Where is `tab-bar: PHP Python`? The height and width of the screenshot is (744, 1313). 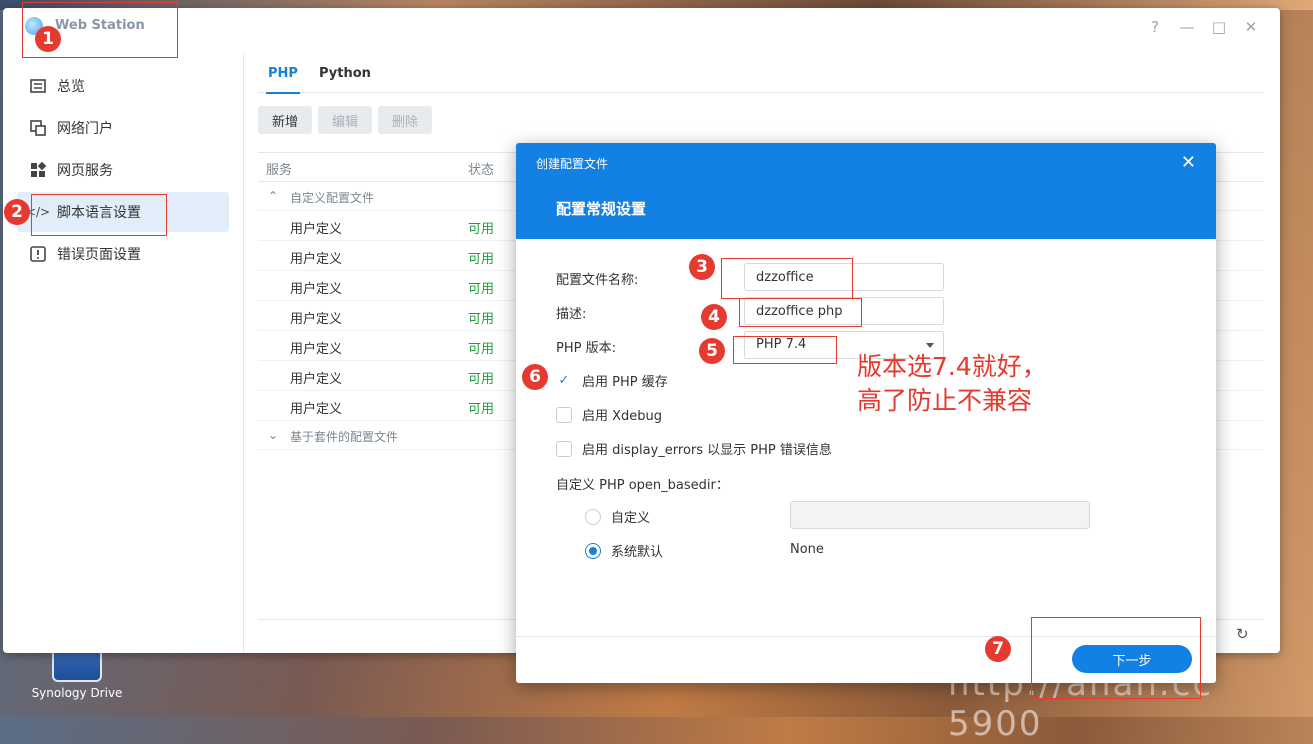
tab-bar: PHP Python is located at coordinates (761, 74).